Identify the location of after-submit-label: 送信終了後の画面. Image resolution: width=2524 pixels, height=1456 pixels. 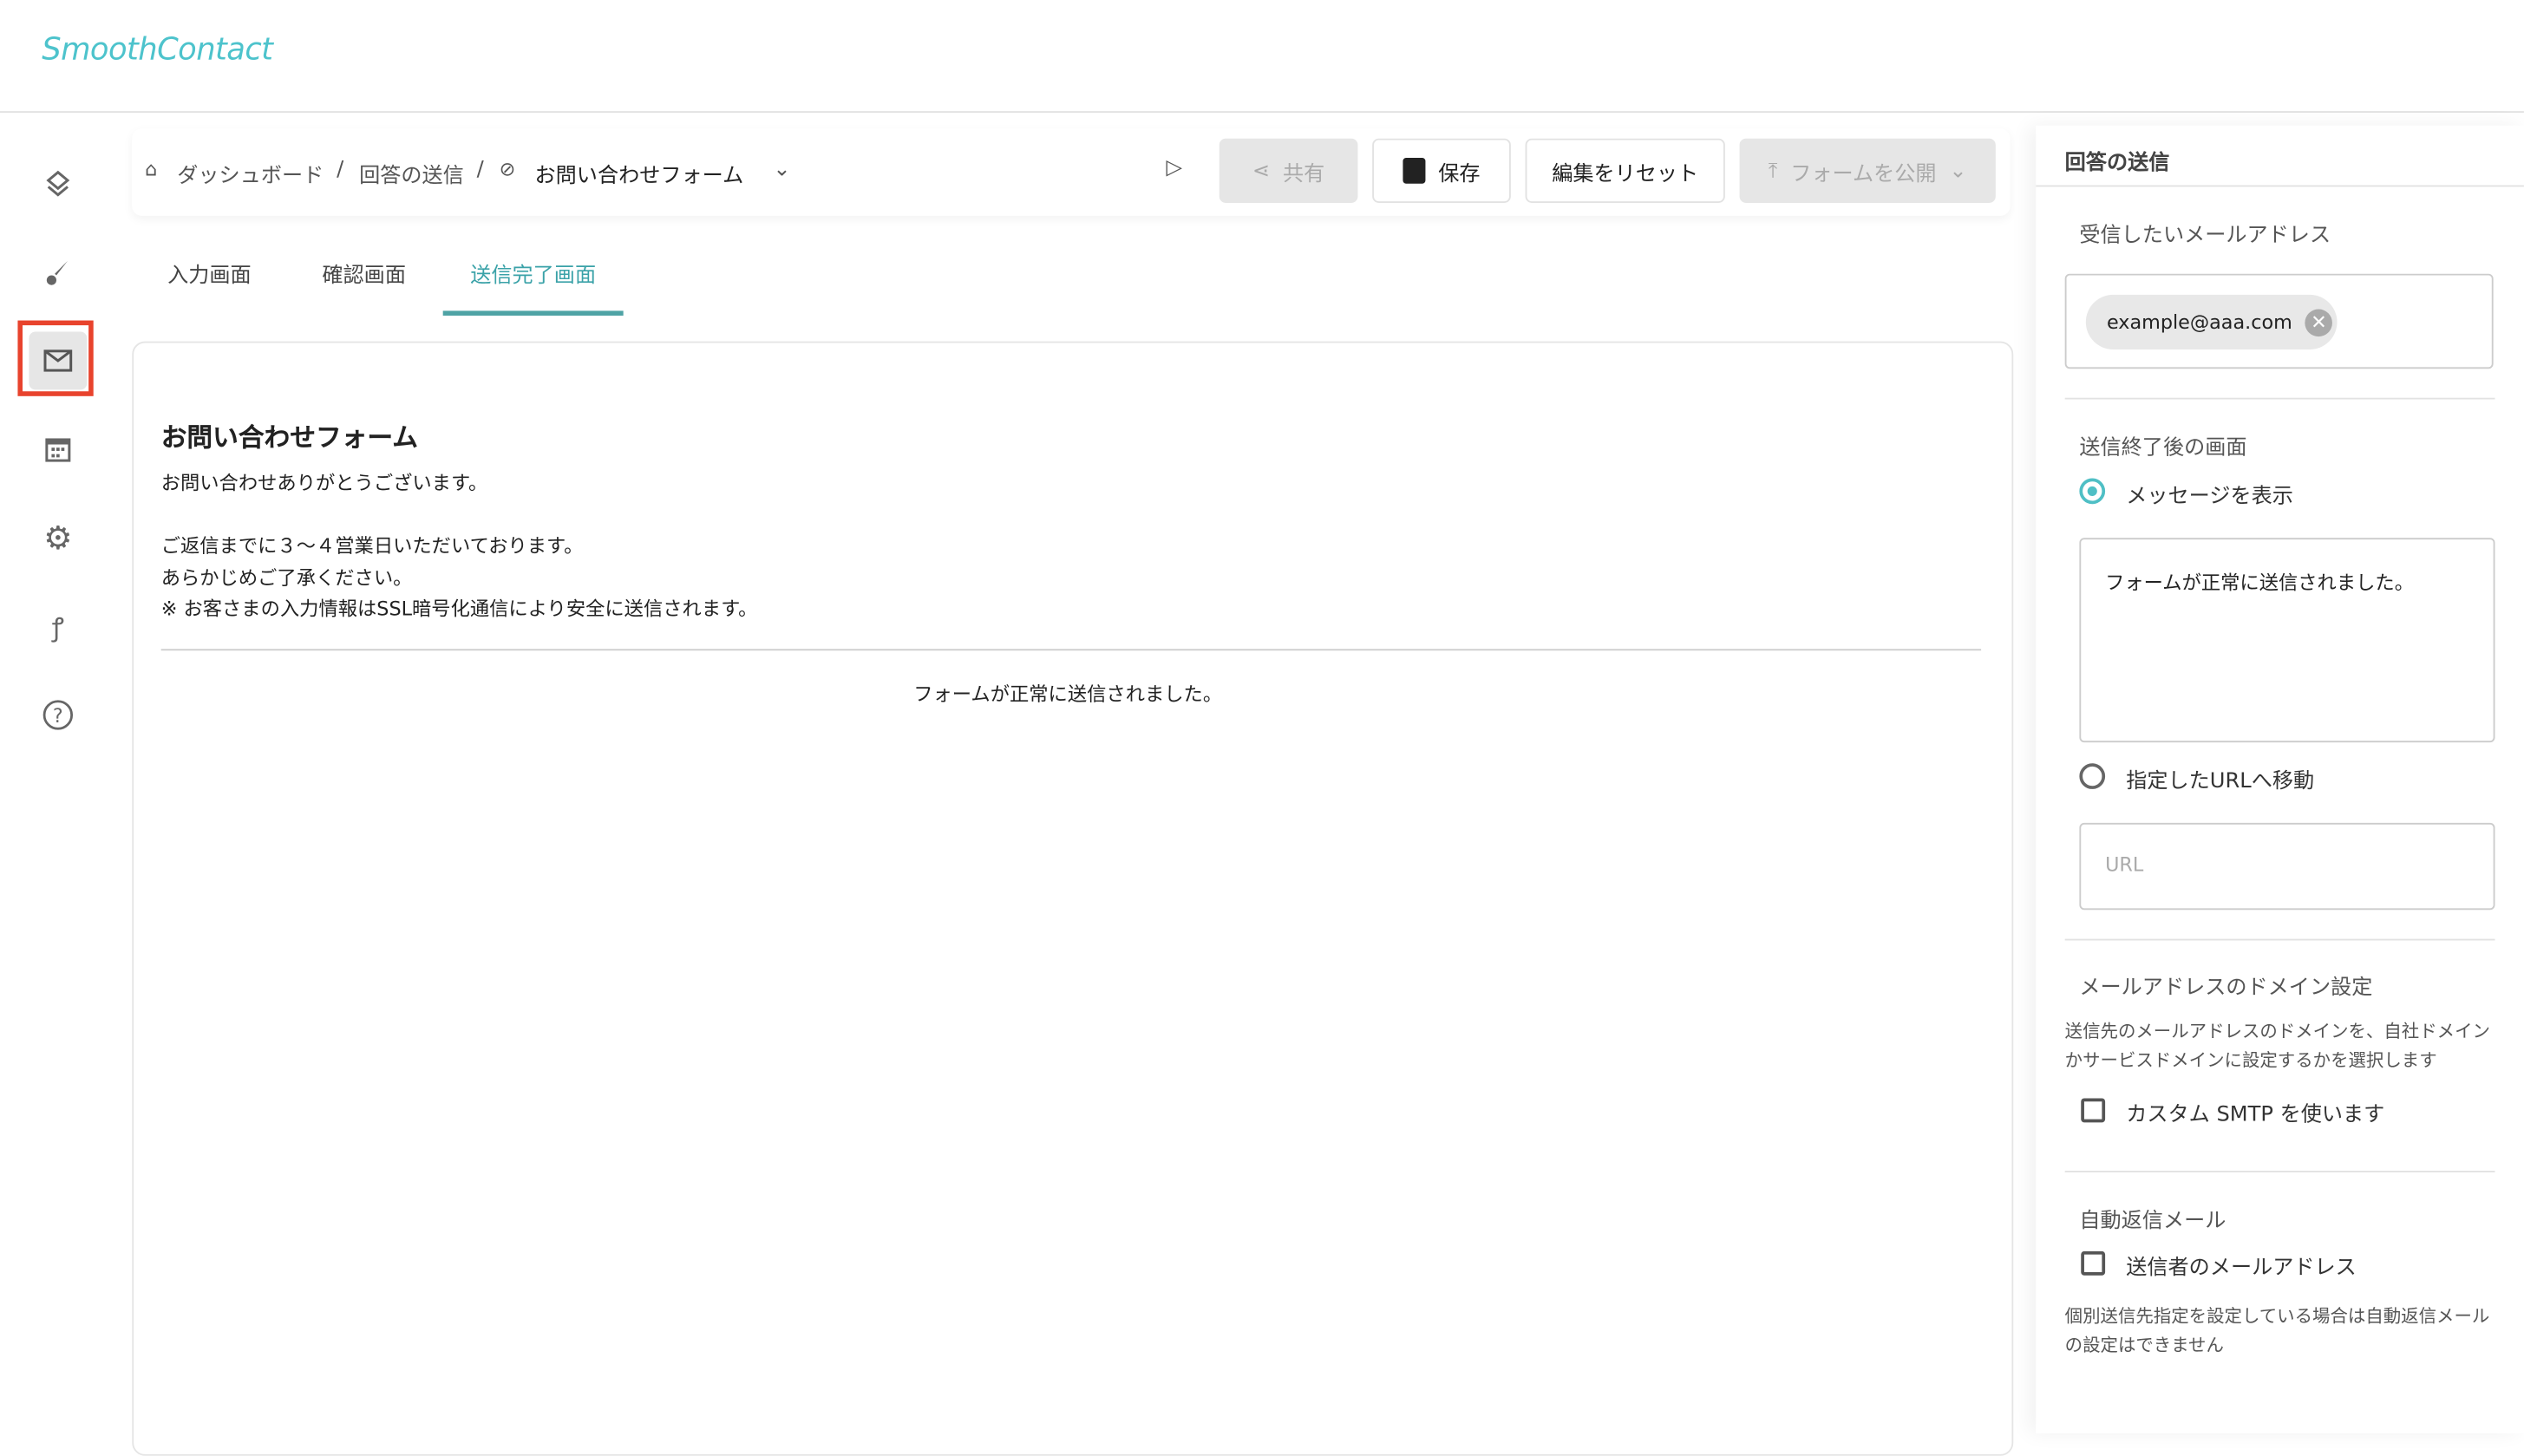
(2163, 448).